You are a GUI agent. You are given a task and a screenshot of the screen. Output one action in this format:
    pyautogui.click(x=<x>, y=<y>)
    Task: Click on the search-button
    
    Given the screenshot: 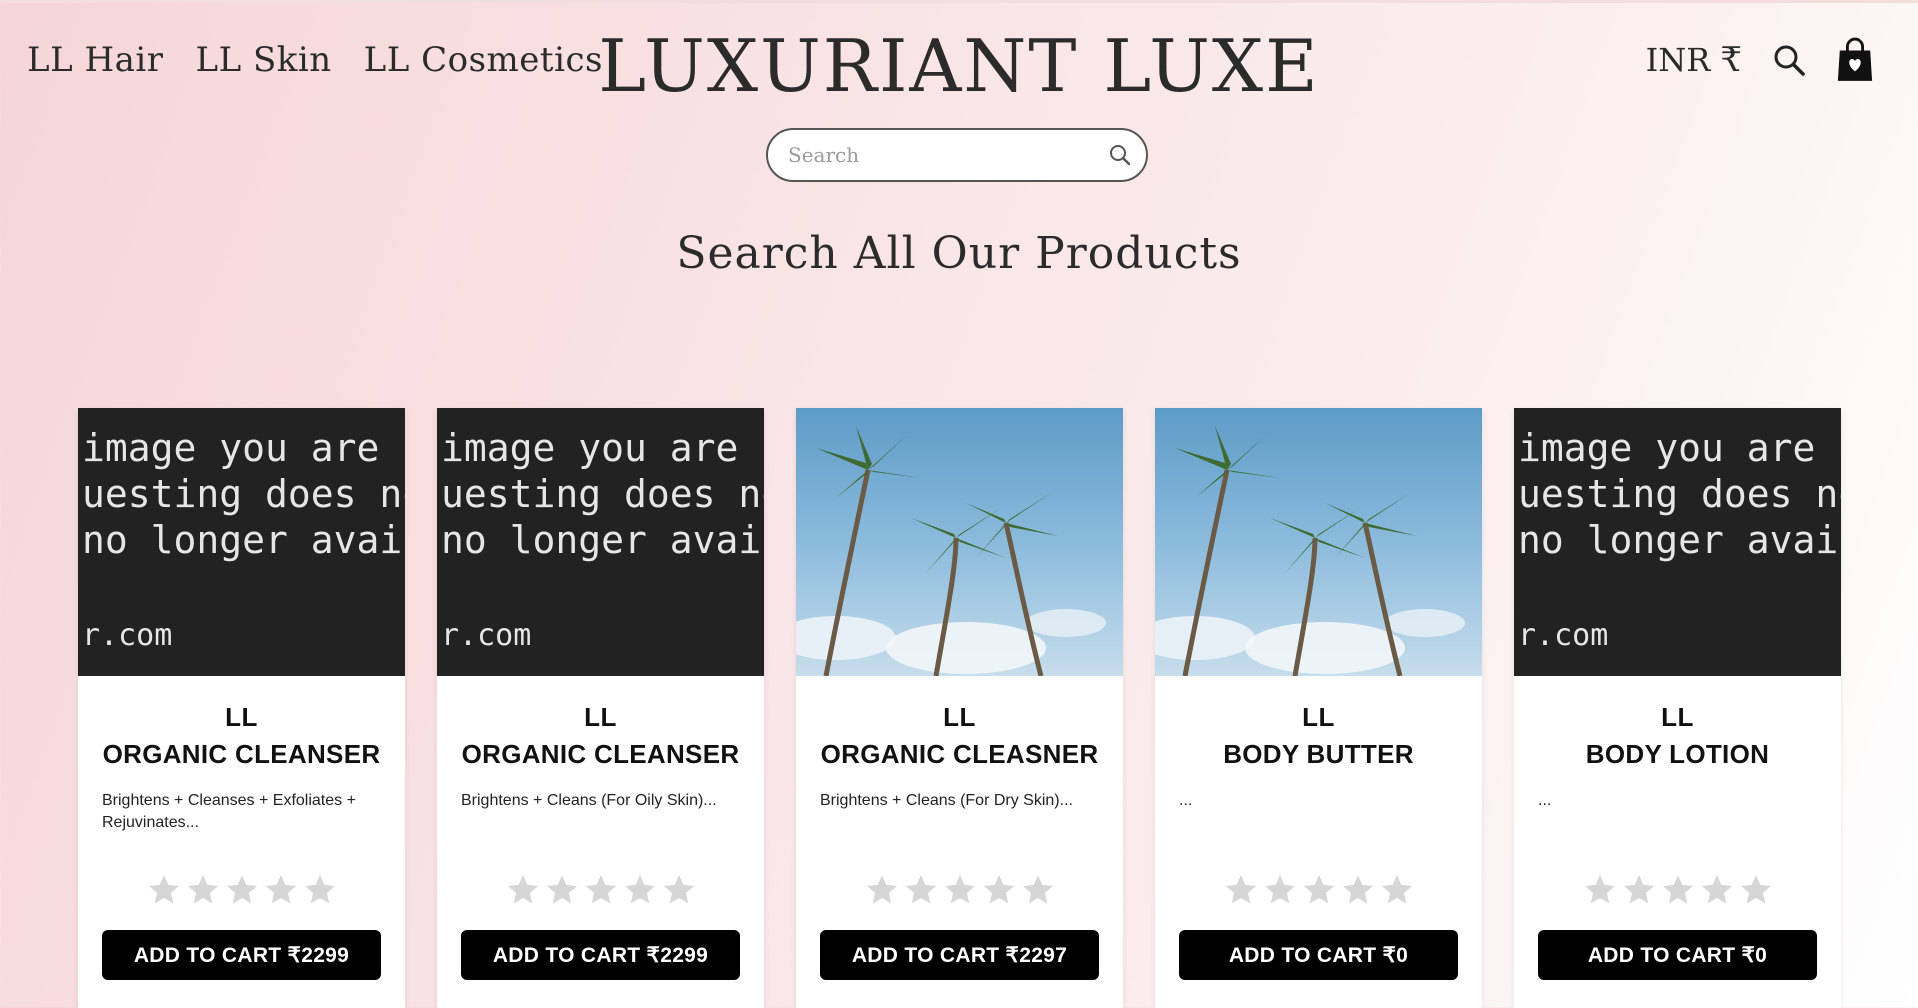 What is the action you would take?
    pyautogui.click(x=1789, y=60)
    